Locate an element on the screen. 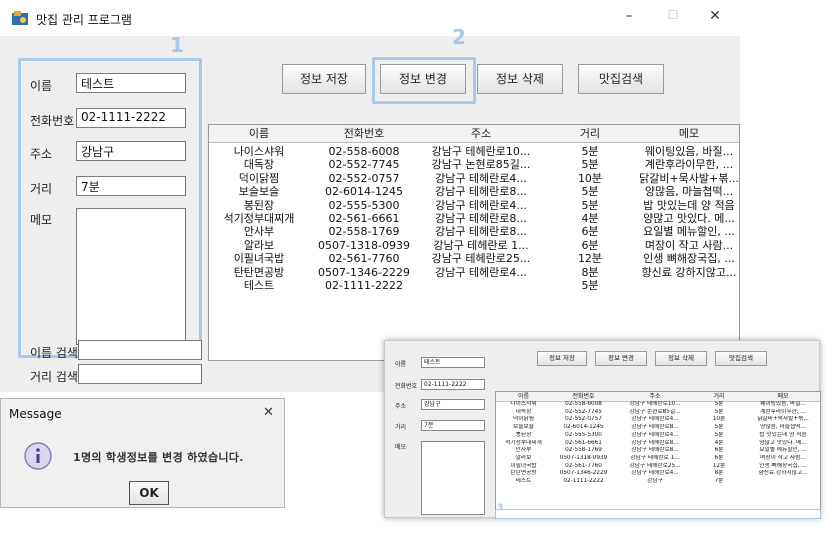 The image size is (828, 550). name-field: 테스트 is located at coordinates (131, 83).